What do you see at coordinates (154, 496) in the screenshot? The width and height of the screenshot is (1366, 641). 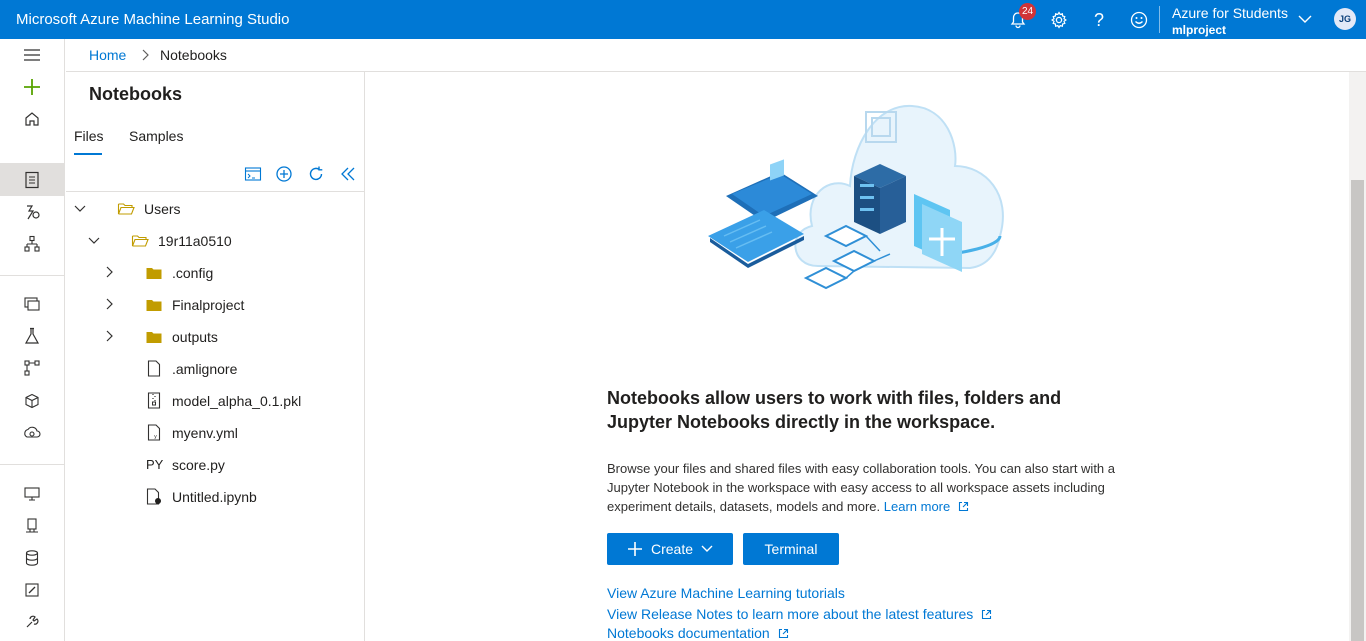 I see `notebook-file-icon` at bounding box center [154, 496].